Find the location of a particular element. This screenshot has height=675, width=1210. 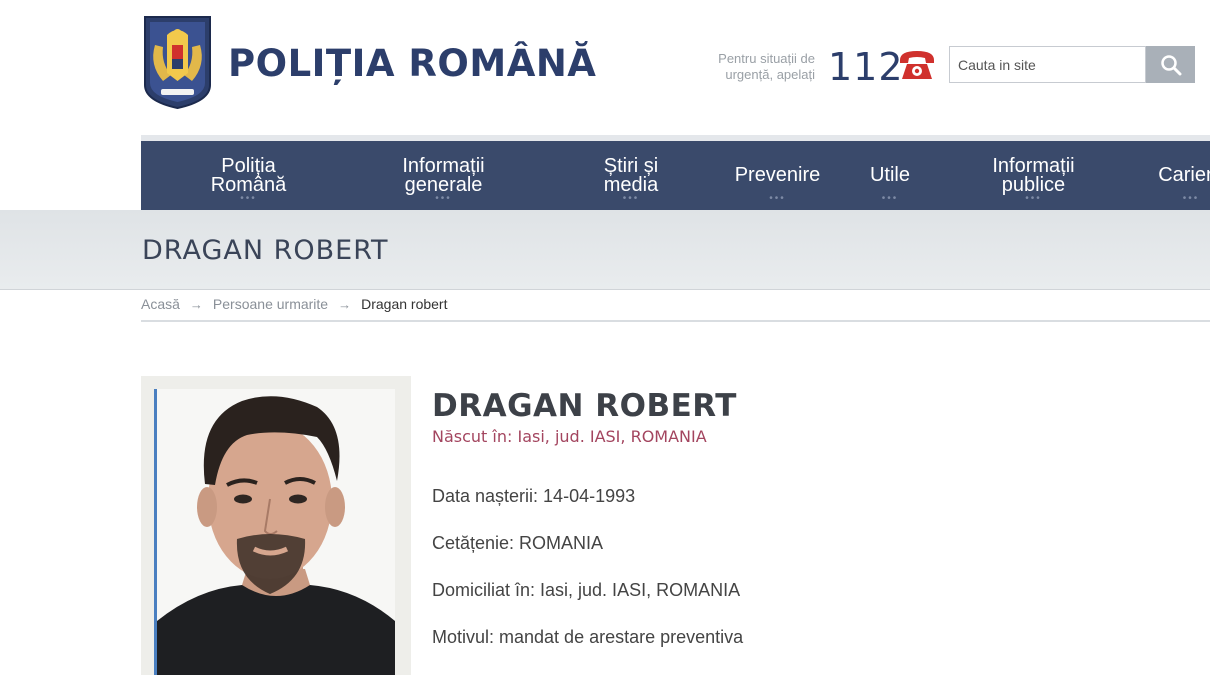

police-crest-logo is located at coordinates (177, 62).